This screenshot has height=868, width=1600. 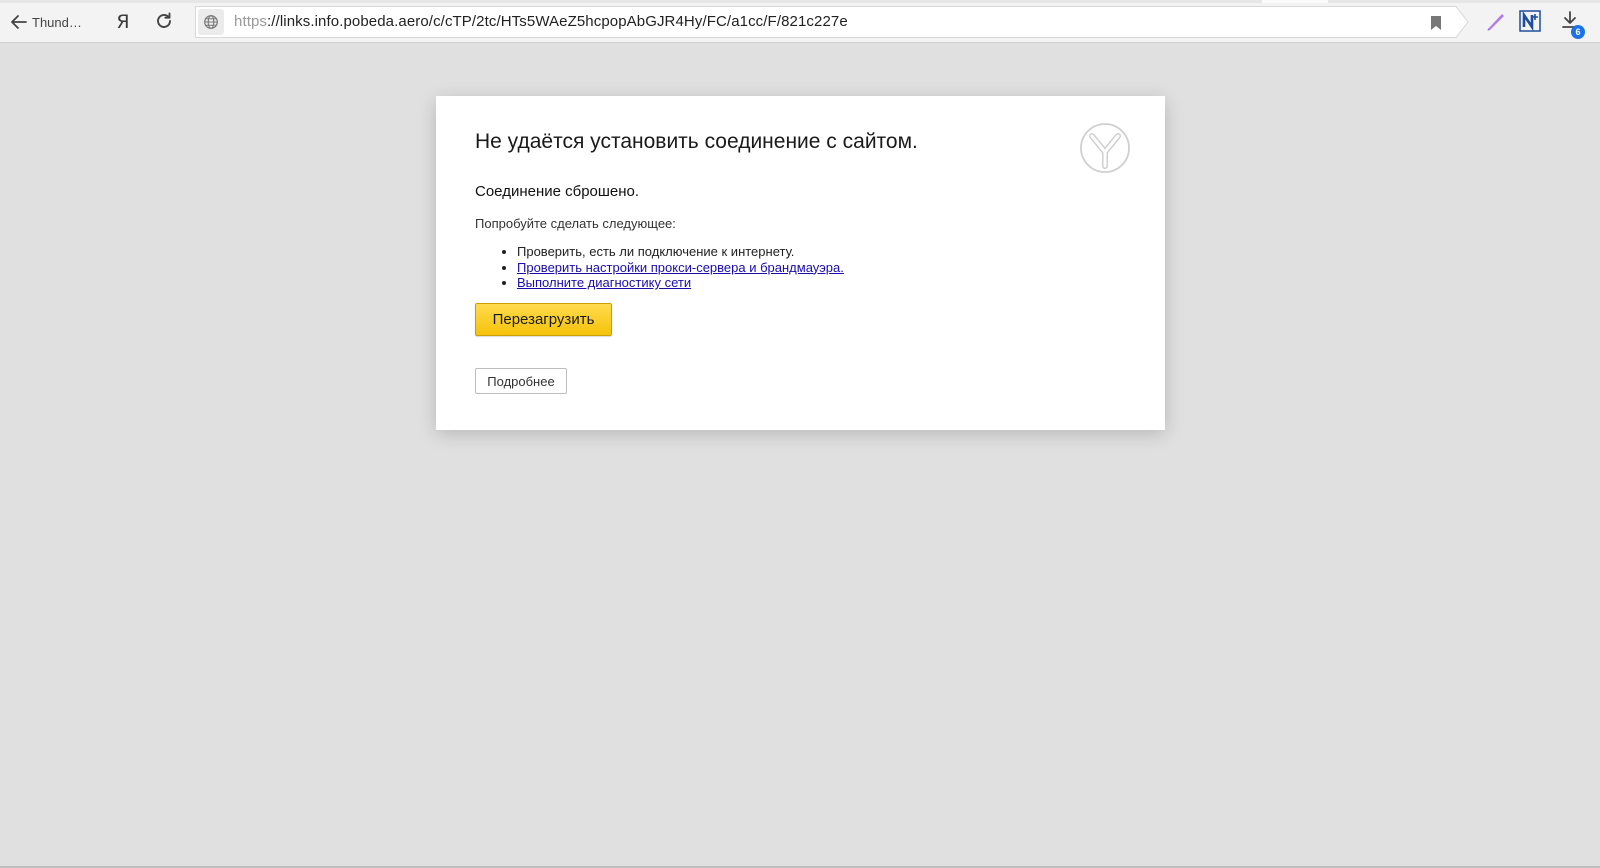 I want to click on globe-icon, so click(x=211, y=22).